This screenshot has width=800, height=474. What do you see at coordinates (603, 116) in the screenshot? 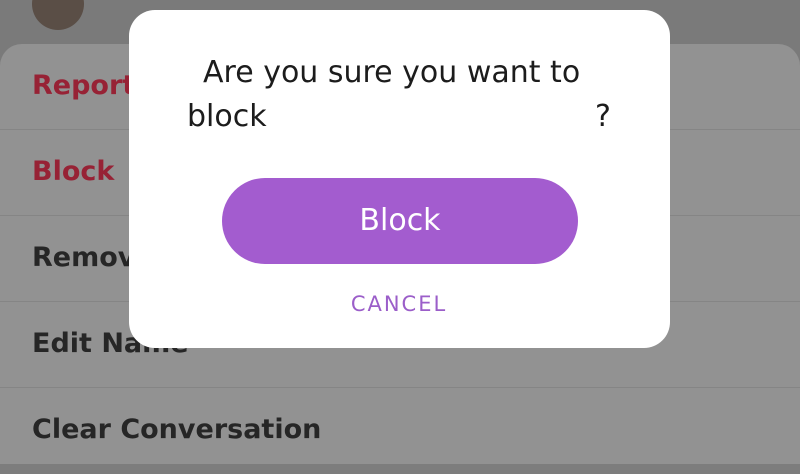
I see `dialog-message-question-mark: ?` at bounding box center [603, 116].